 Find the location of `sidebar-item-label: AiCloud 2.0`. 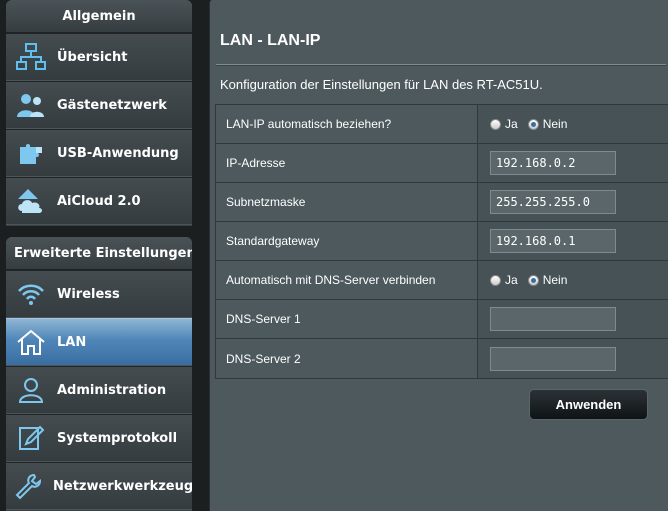

sidebar-item-label: AiCloud 2.0 is located at coordinates (99, 201).